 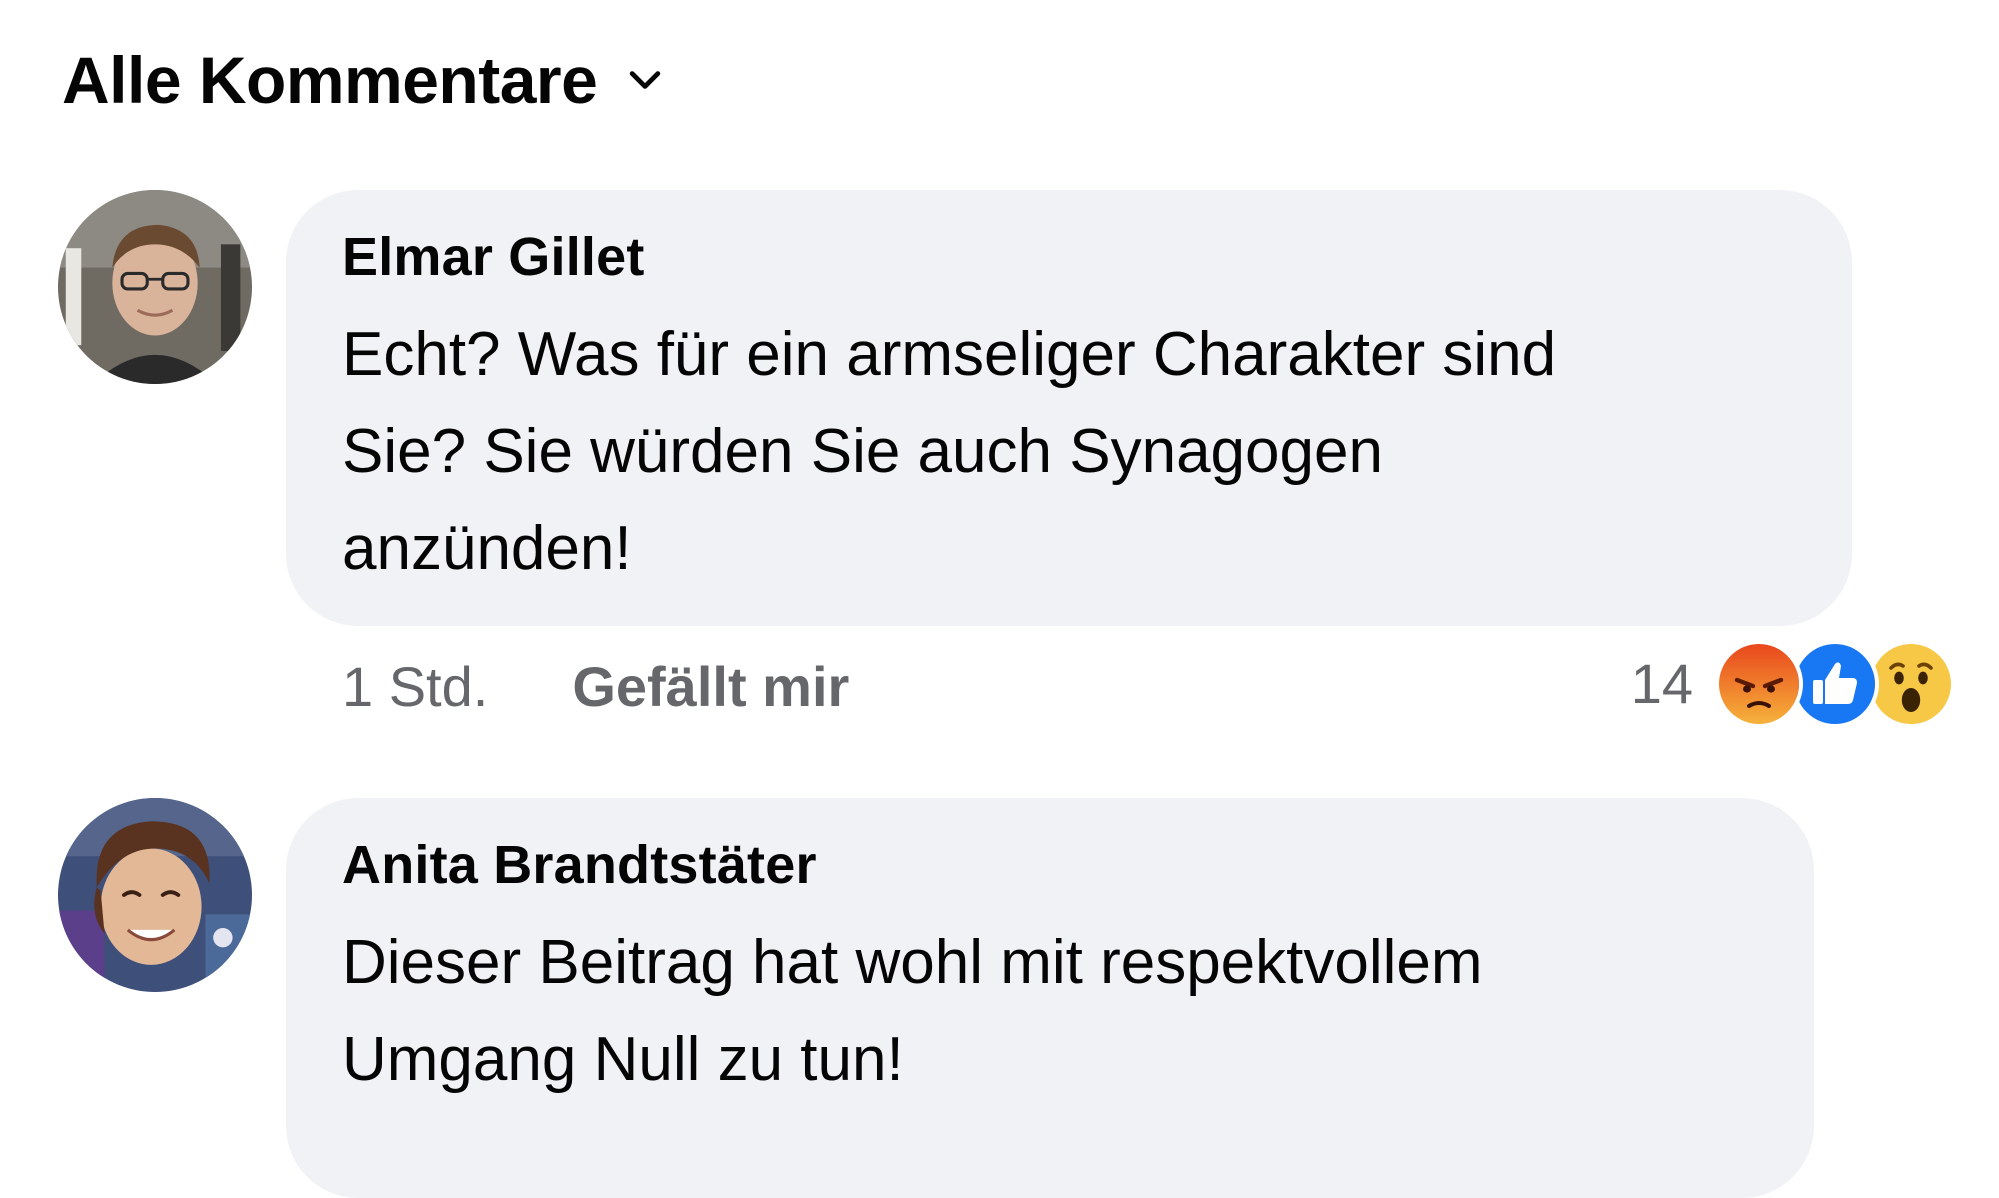 I want to click on comment-author: Elmar Gillet, so click(x=1068, y=257).